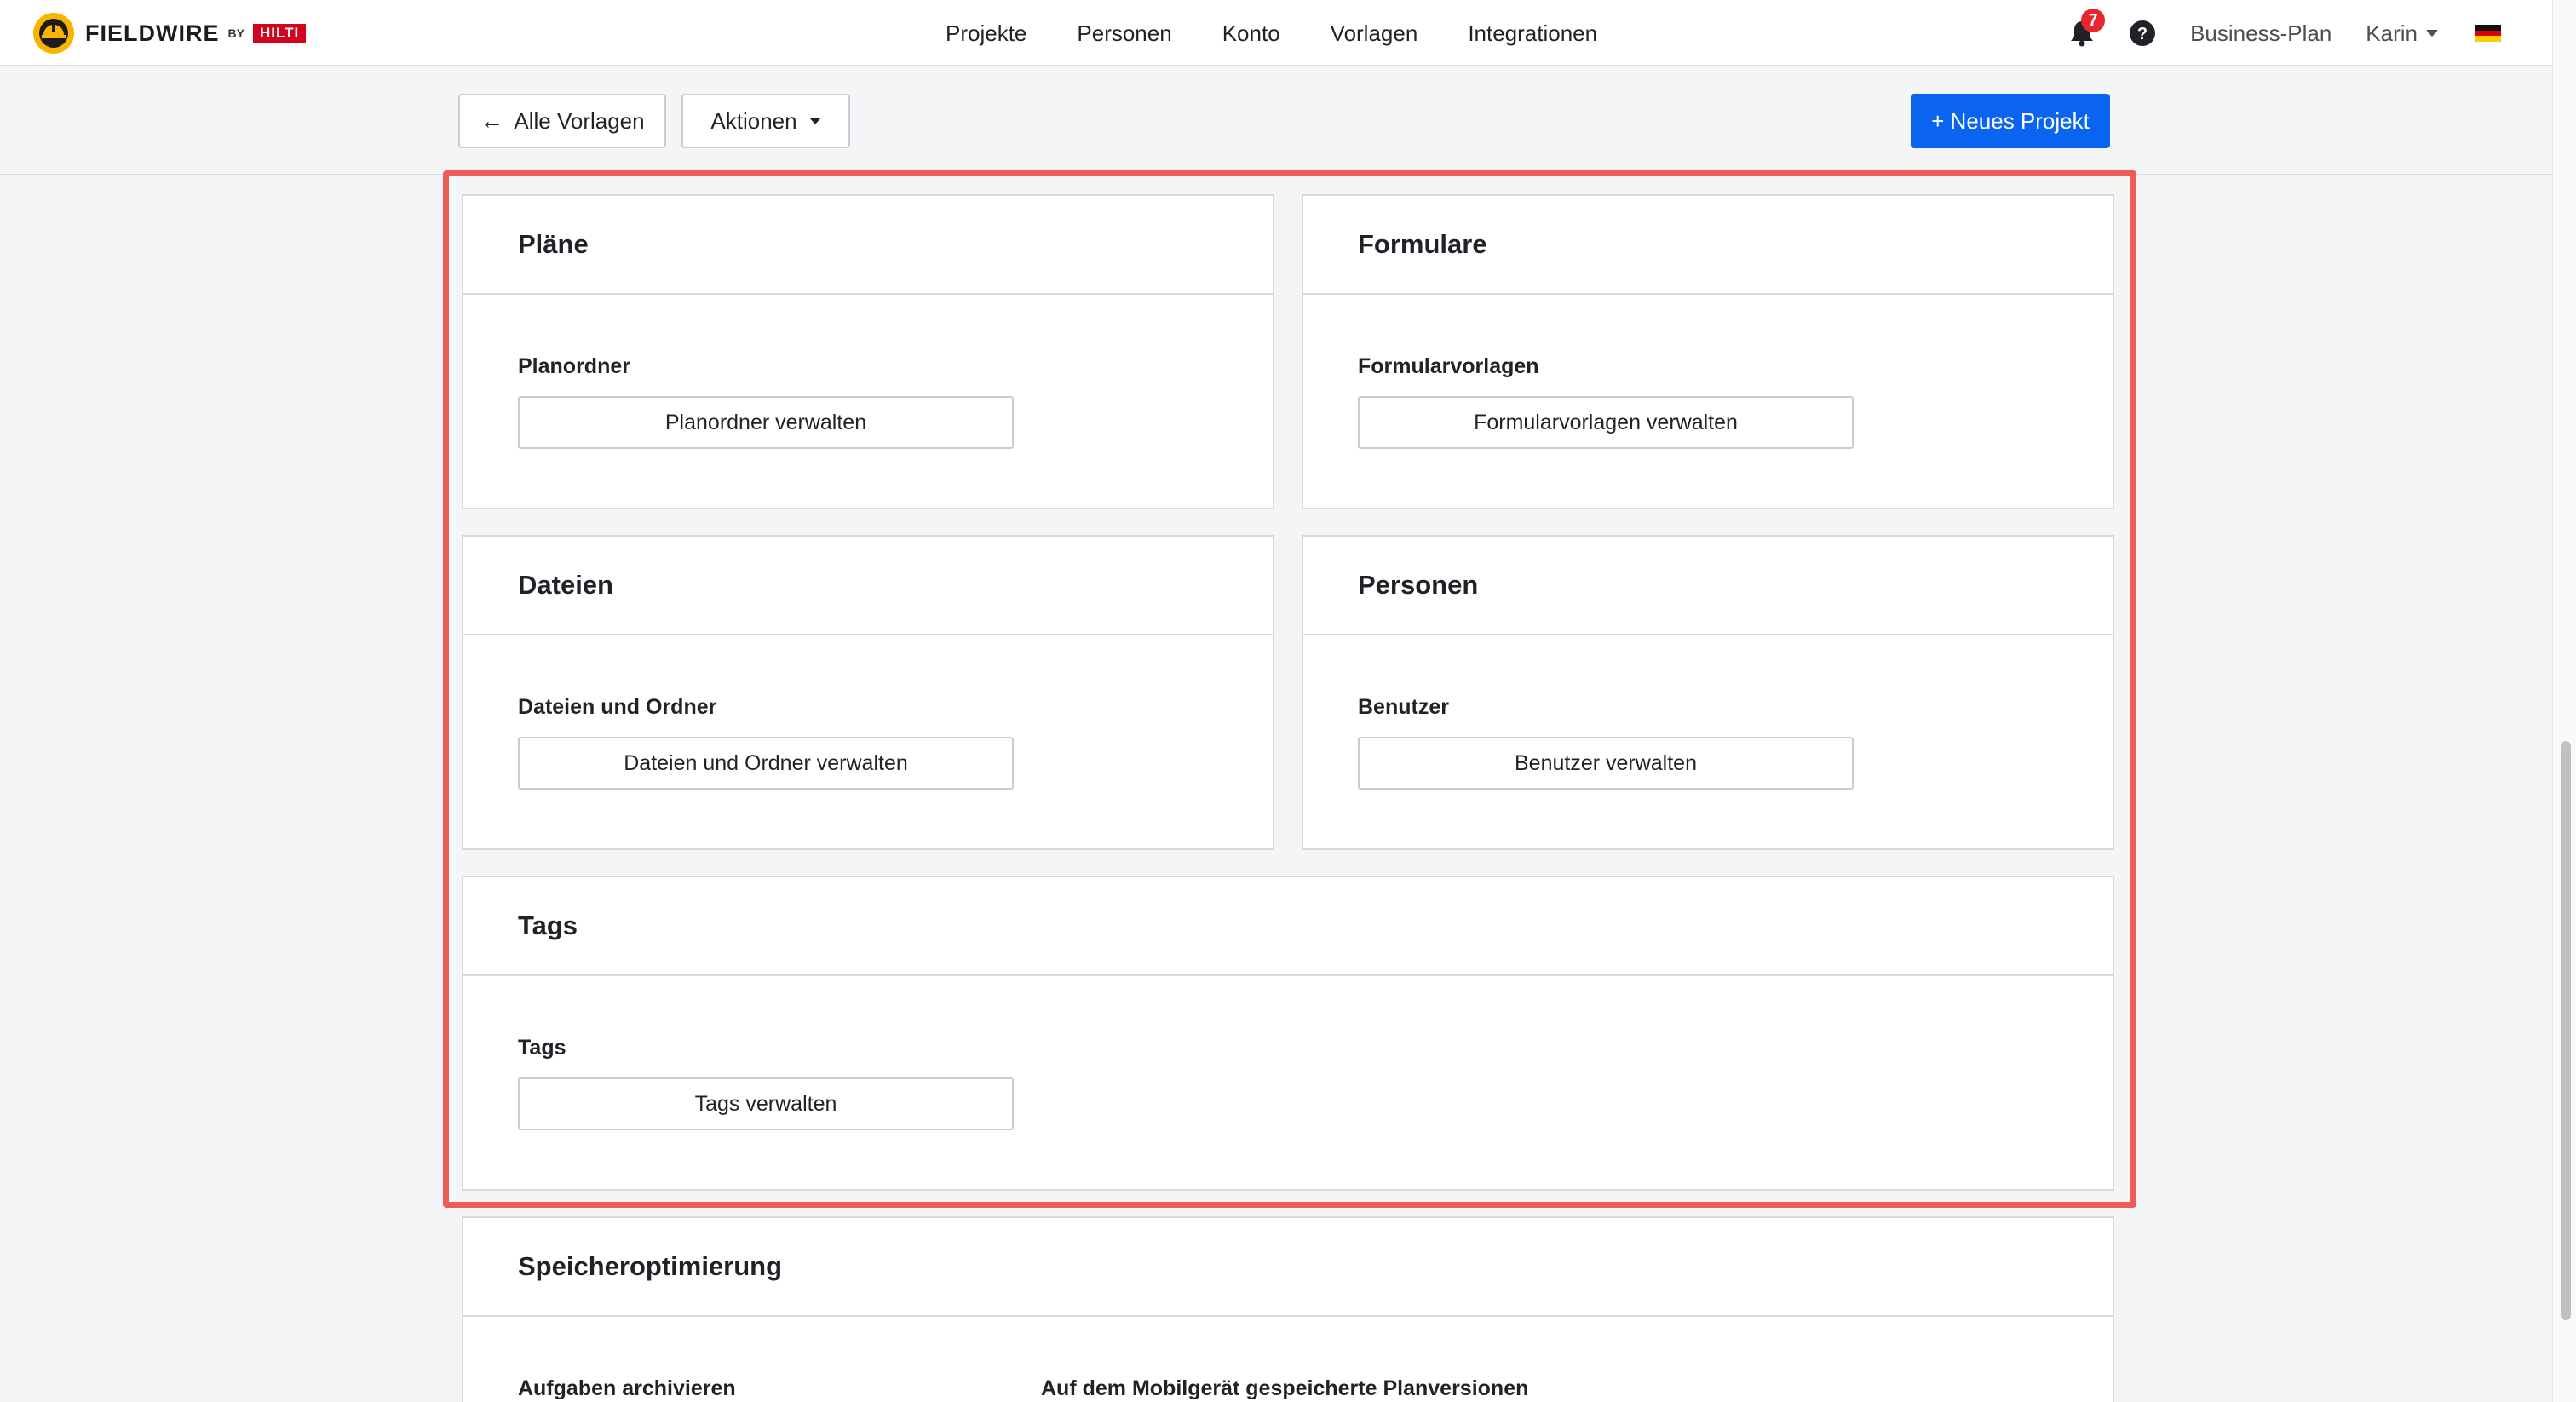 The image size is (2576, 1402). Describe the element at coordinates (1288, 1033) in the screenshot. I see `card-tags: Tags Tags Tags verwalten` at that location.